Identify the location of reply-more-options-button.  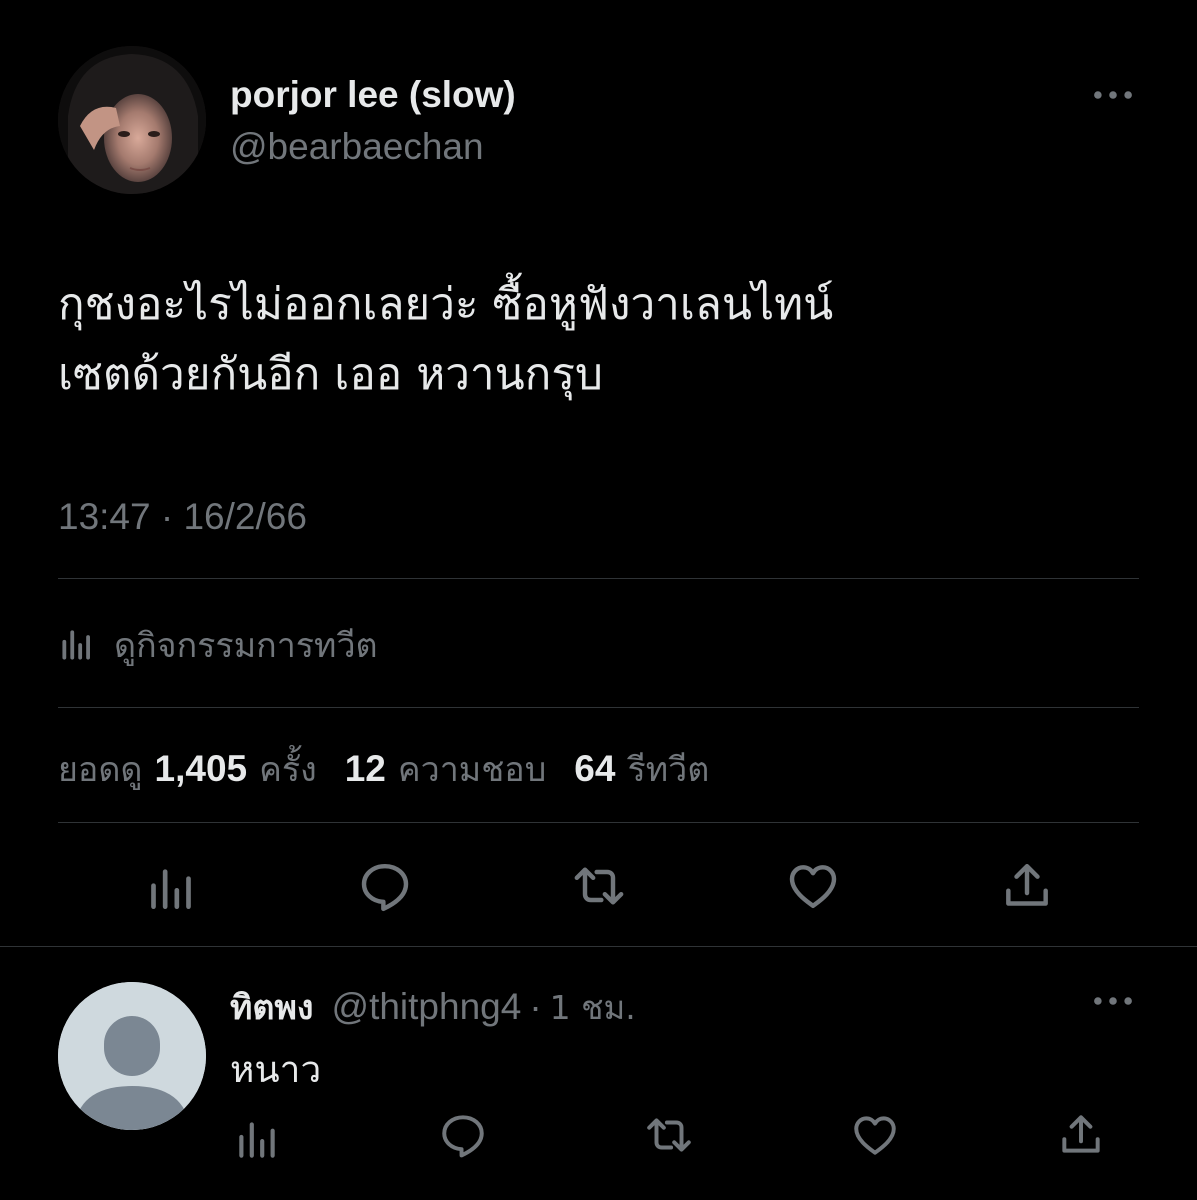
(1113, 1001).